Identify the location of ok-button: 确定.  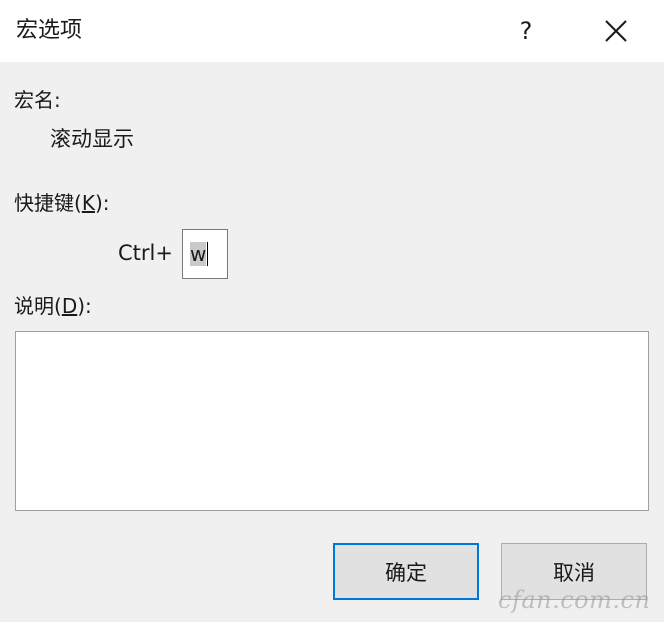
(406, 571).